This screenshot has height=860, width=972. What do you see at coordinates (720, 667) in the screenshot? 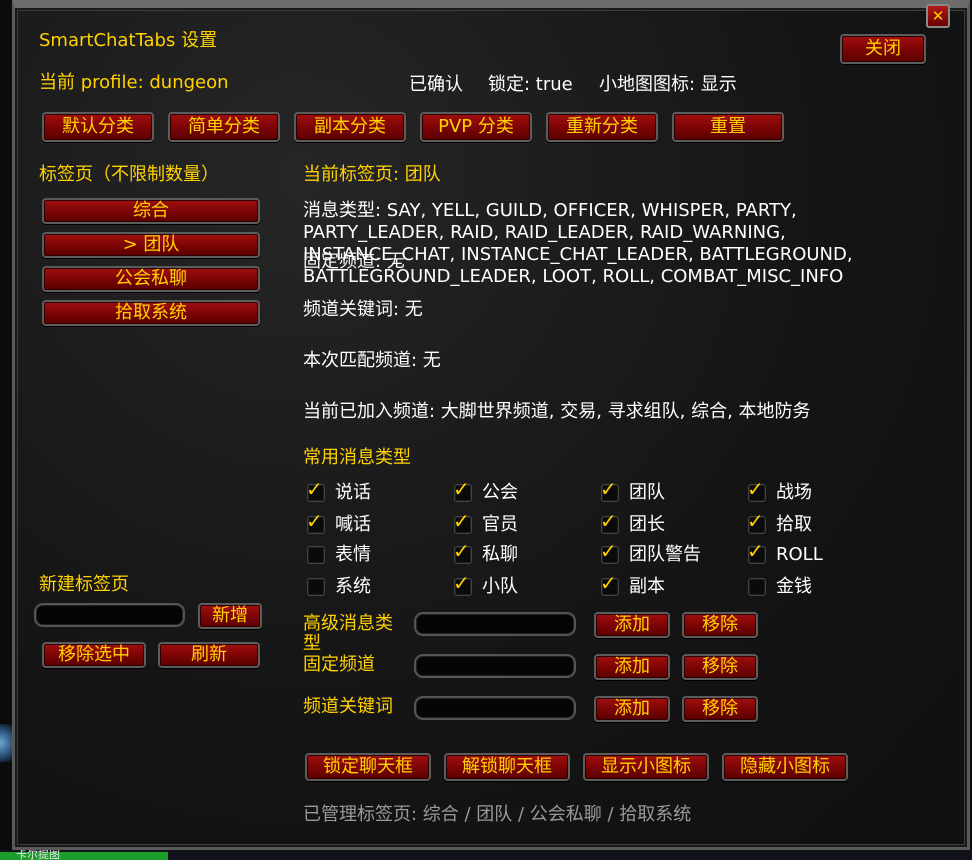
I see `fixed-channel-remove-button: 移除` at bounding box center [720, 667].